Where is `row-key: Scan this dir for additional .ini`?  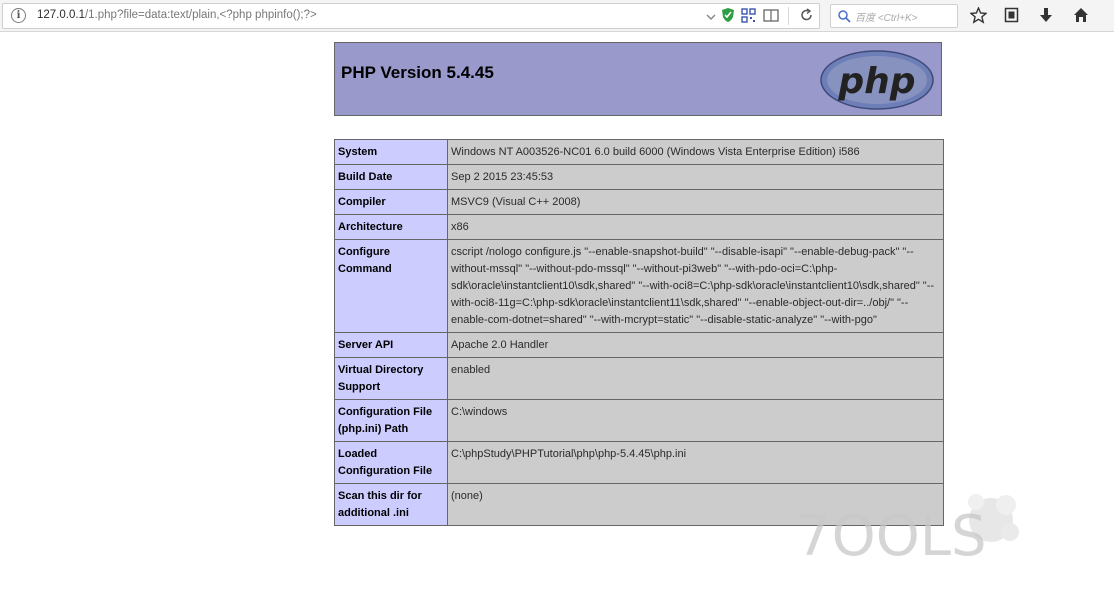 row-key: Scan this dir for additional .ini is located at coordinates (391, 504).